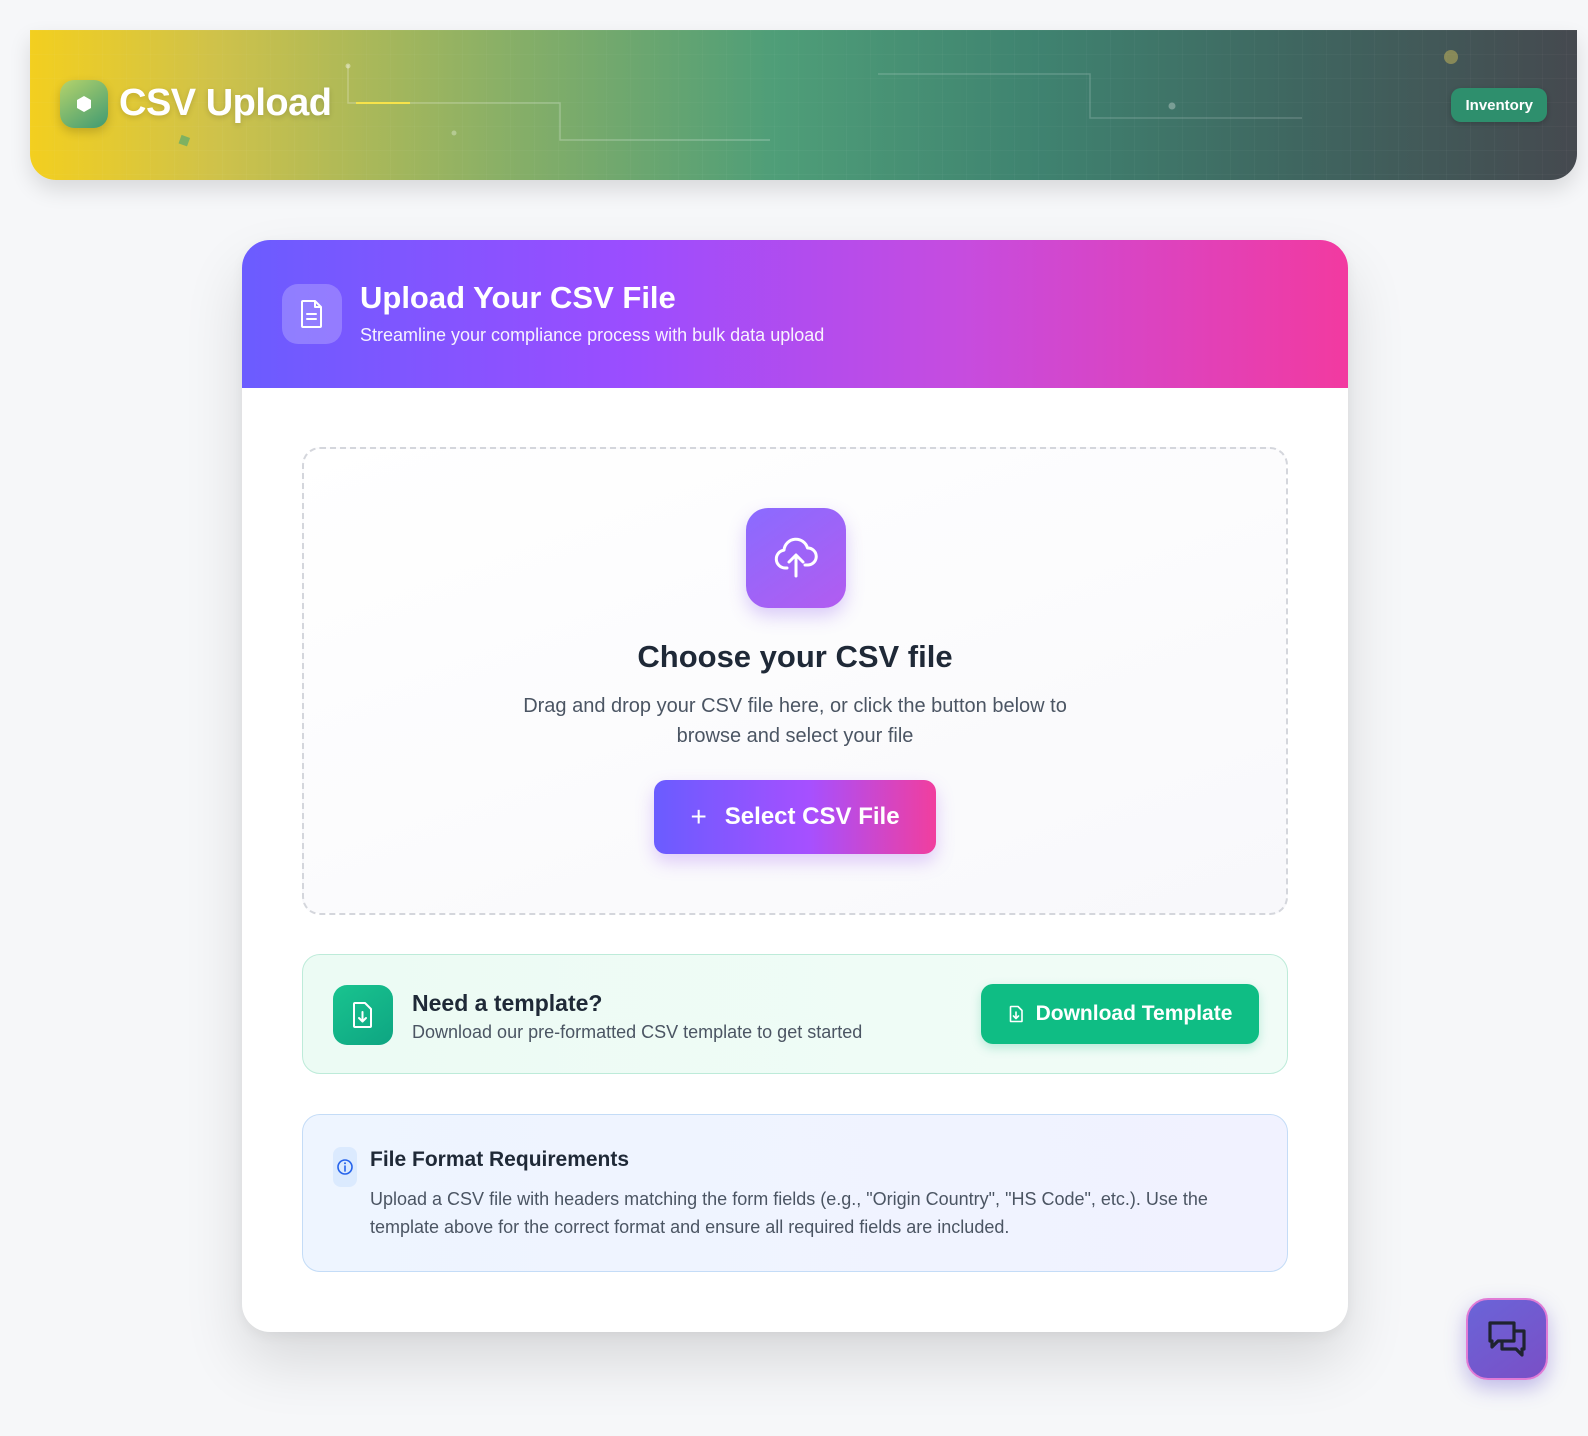 The image size is (1588, 1436). Describe the element at coordinates (1016, 1014) in the screenshot. I see `download-file-icon` at that location.